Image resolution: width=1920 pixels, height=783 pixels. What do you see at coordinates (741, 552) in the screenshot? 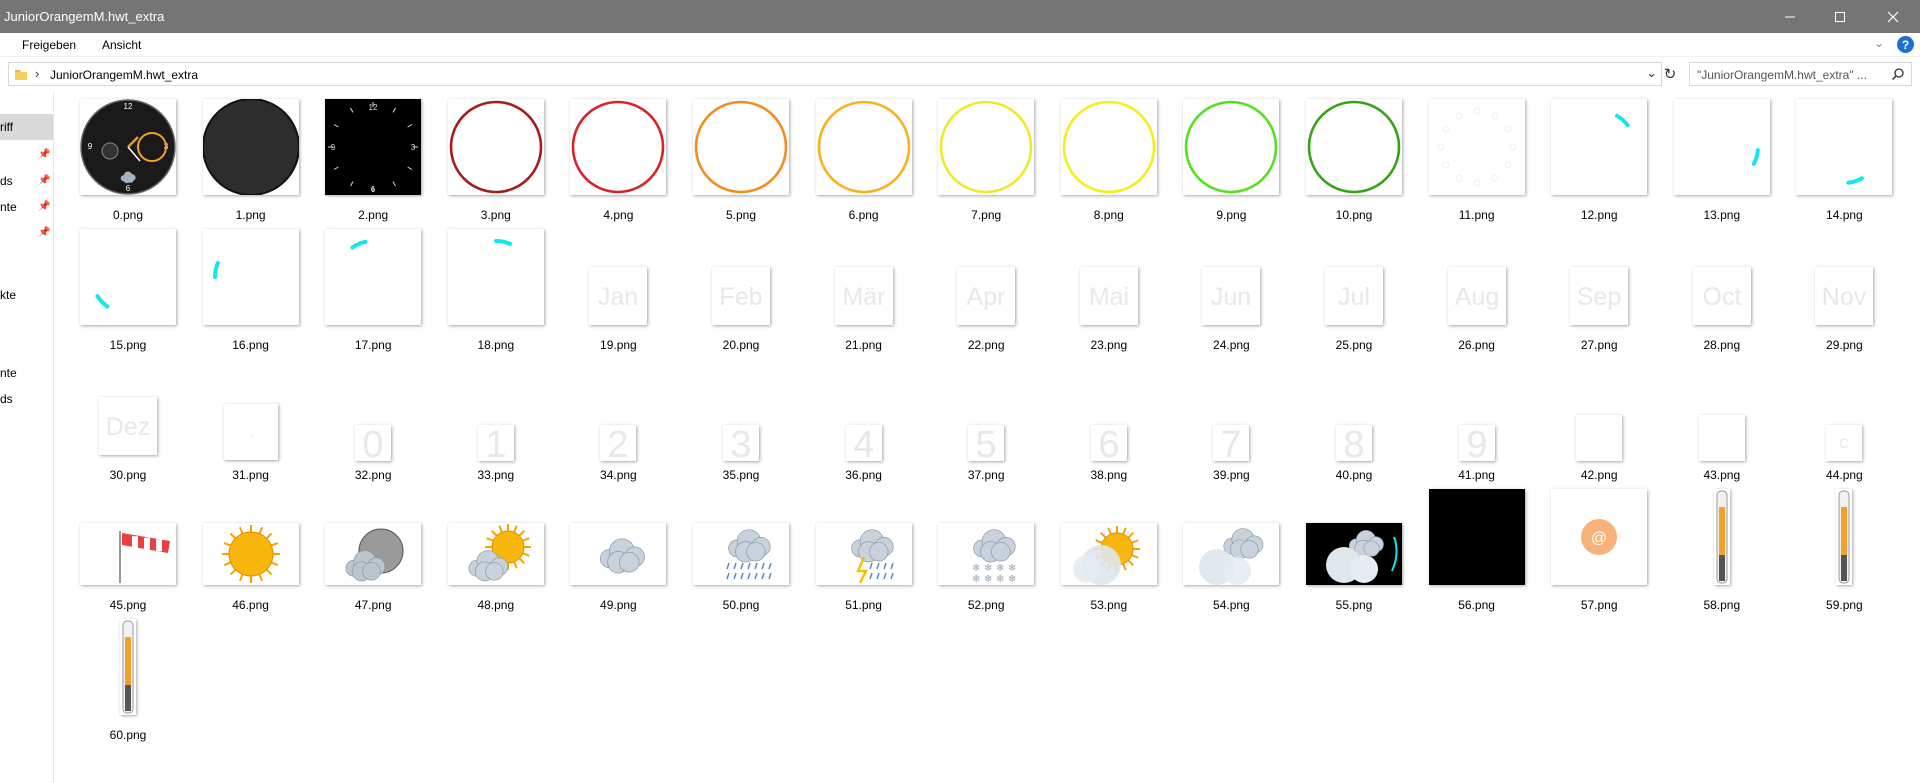
I see `file-tile: 50.png` at bounding box center [741, 552].